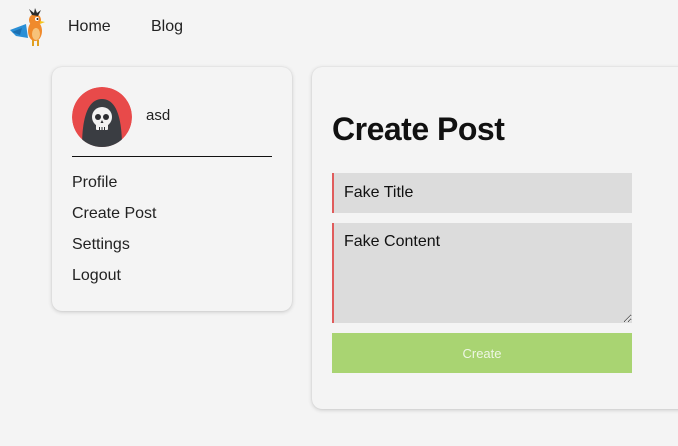  I want to click on username: asd, so click(158, 115).